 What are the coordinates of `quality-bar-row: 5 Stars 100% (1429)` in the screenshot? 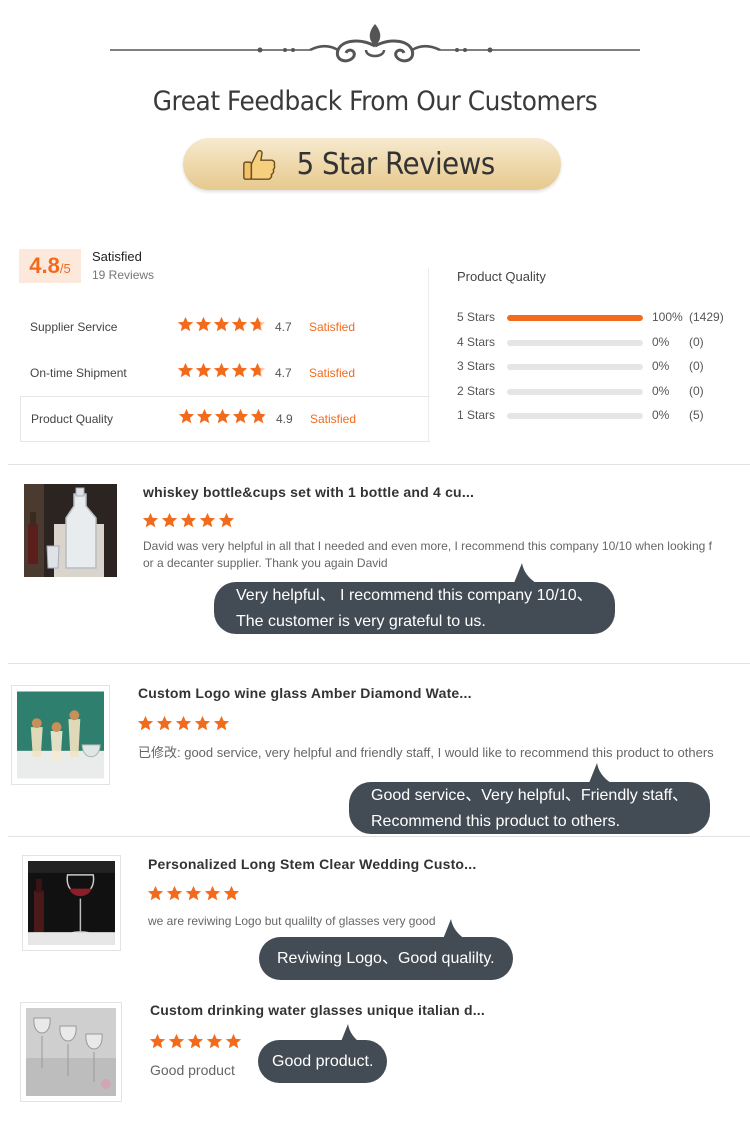 It's located at (597, 318).